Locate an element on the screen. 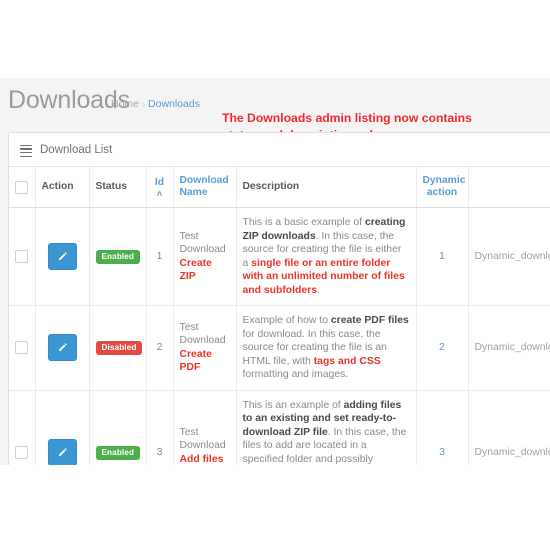 This screenshot has height=550, width=550. header-description: Description is located at coordinates (326, 187).